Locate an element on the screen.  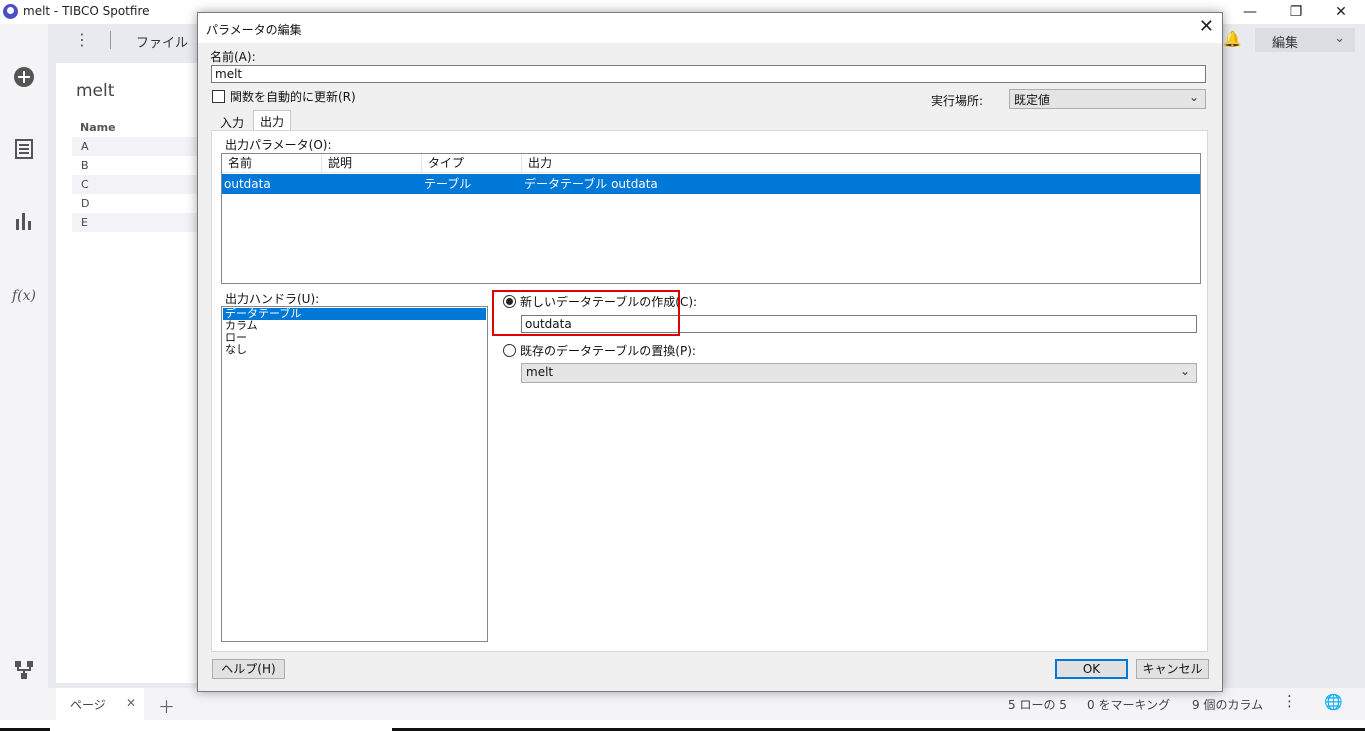
list-item: なし is located at coordinates (354, 350).